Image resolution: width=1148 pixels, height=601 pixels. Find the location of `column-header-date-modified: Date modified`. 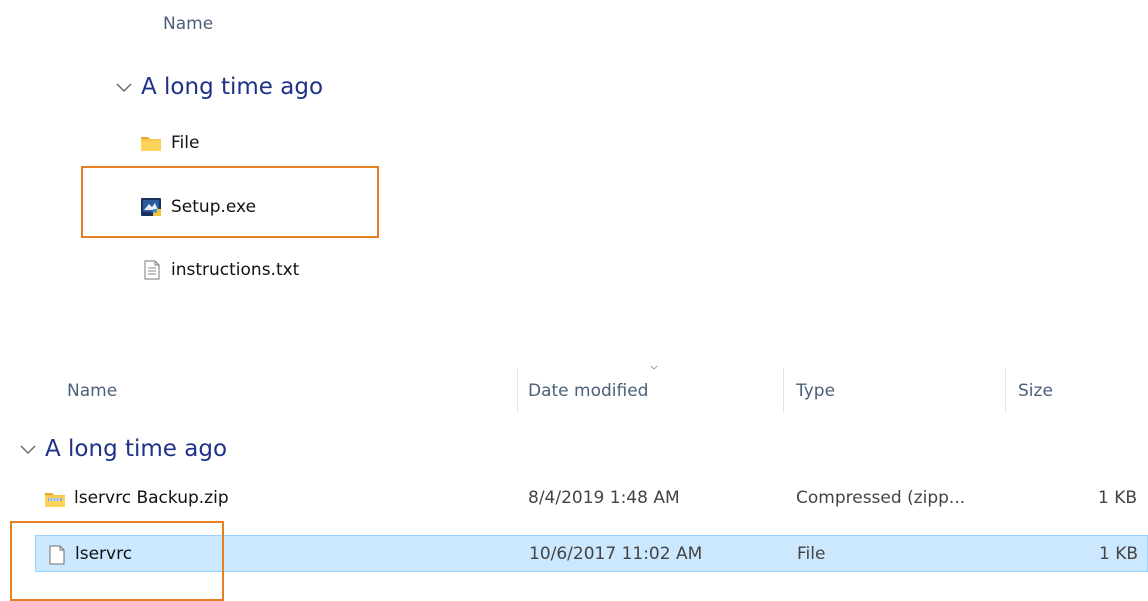

column-header-date-modified: Date modified is located at coordinates (588, 391).